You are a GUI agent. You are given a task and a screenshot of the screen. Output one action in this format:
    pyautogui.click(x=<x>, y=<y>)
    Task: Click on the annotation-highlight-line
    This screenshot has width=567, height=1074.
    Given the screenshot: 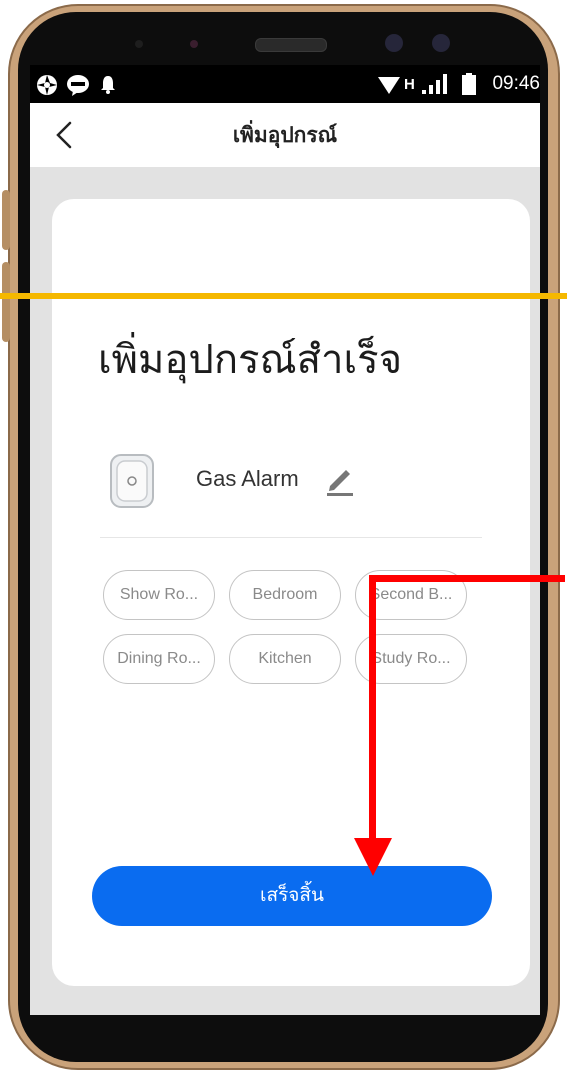 What is the action you would take?
    pyautogui.click(x=283, y=296)
    